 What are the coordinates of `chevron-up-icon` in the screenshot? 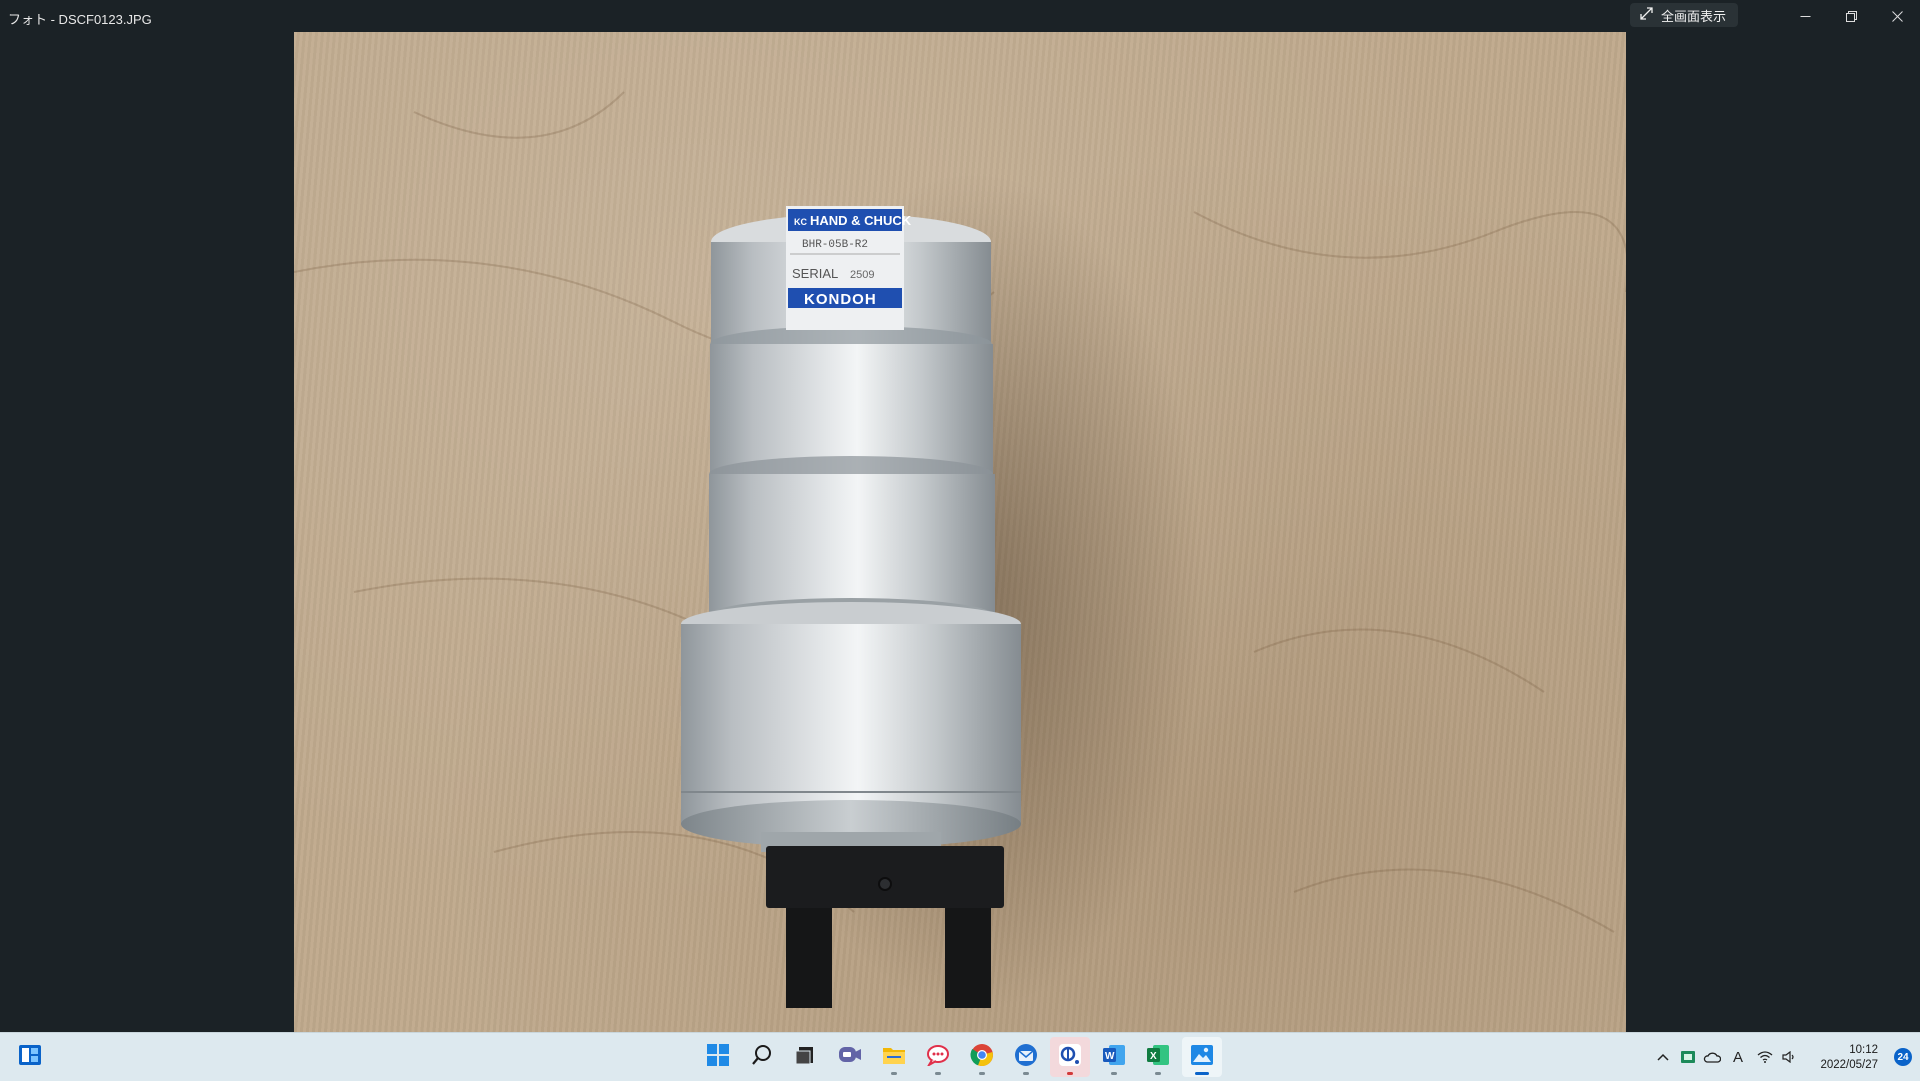 It's located at (1663, 1057).